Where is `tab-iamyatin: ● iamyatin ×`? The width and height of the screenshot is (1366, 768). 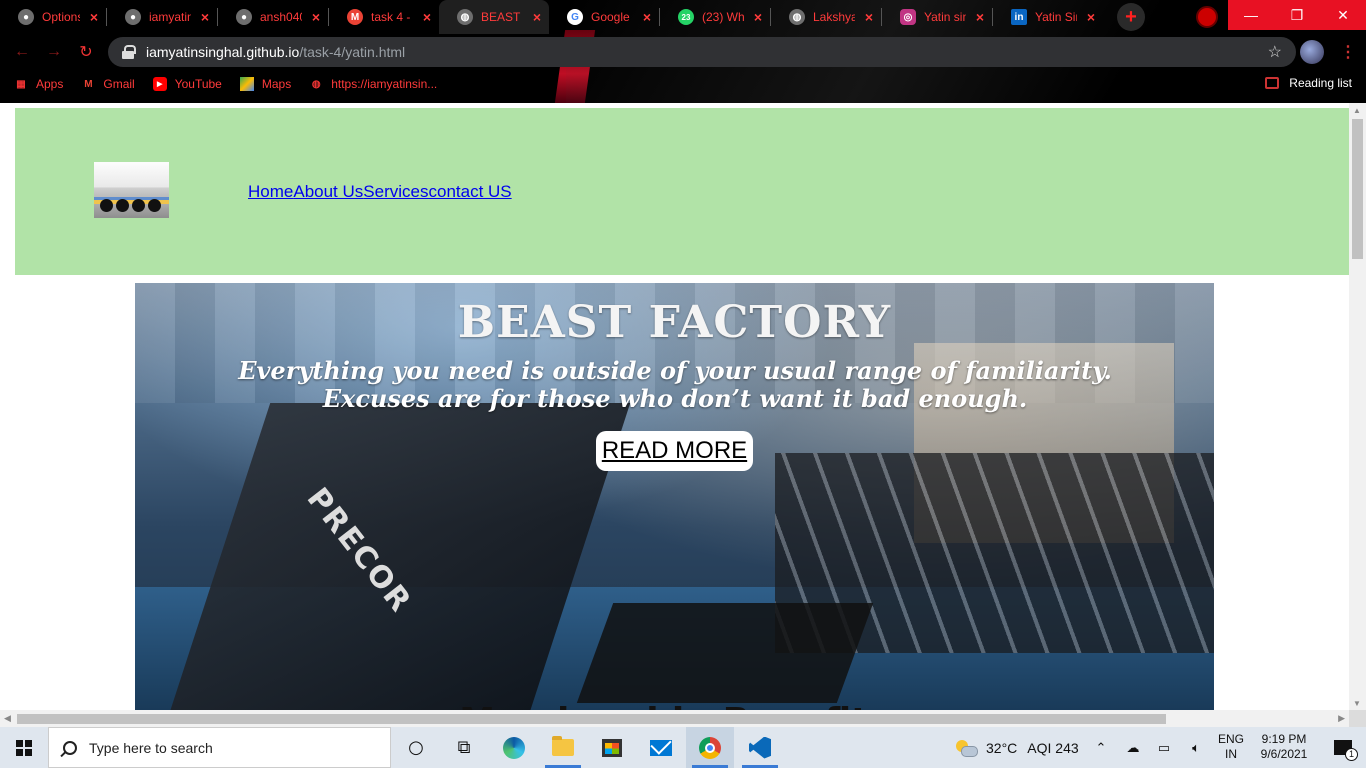 tab-iamyatin: ● iamyatin × is located at coordinates (162, 17).